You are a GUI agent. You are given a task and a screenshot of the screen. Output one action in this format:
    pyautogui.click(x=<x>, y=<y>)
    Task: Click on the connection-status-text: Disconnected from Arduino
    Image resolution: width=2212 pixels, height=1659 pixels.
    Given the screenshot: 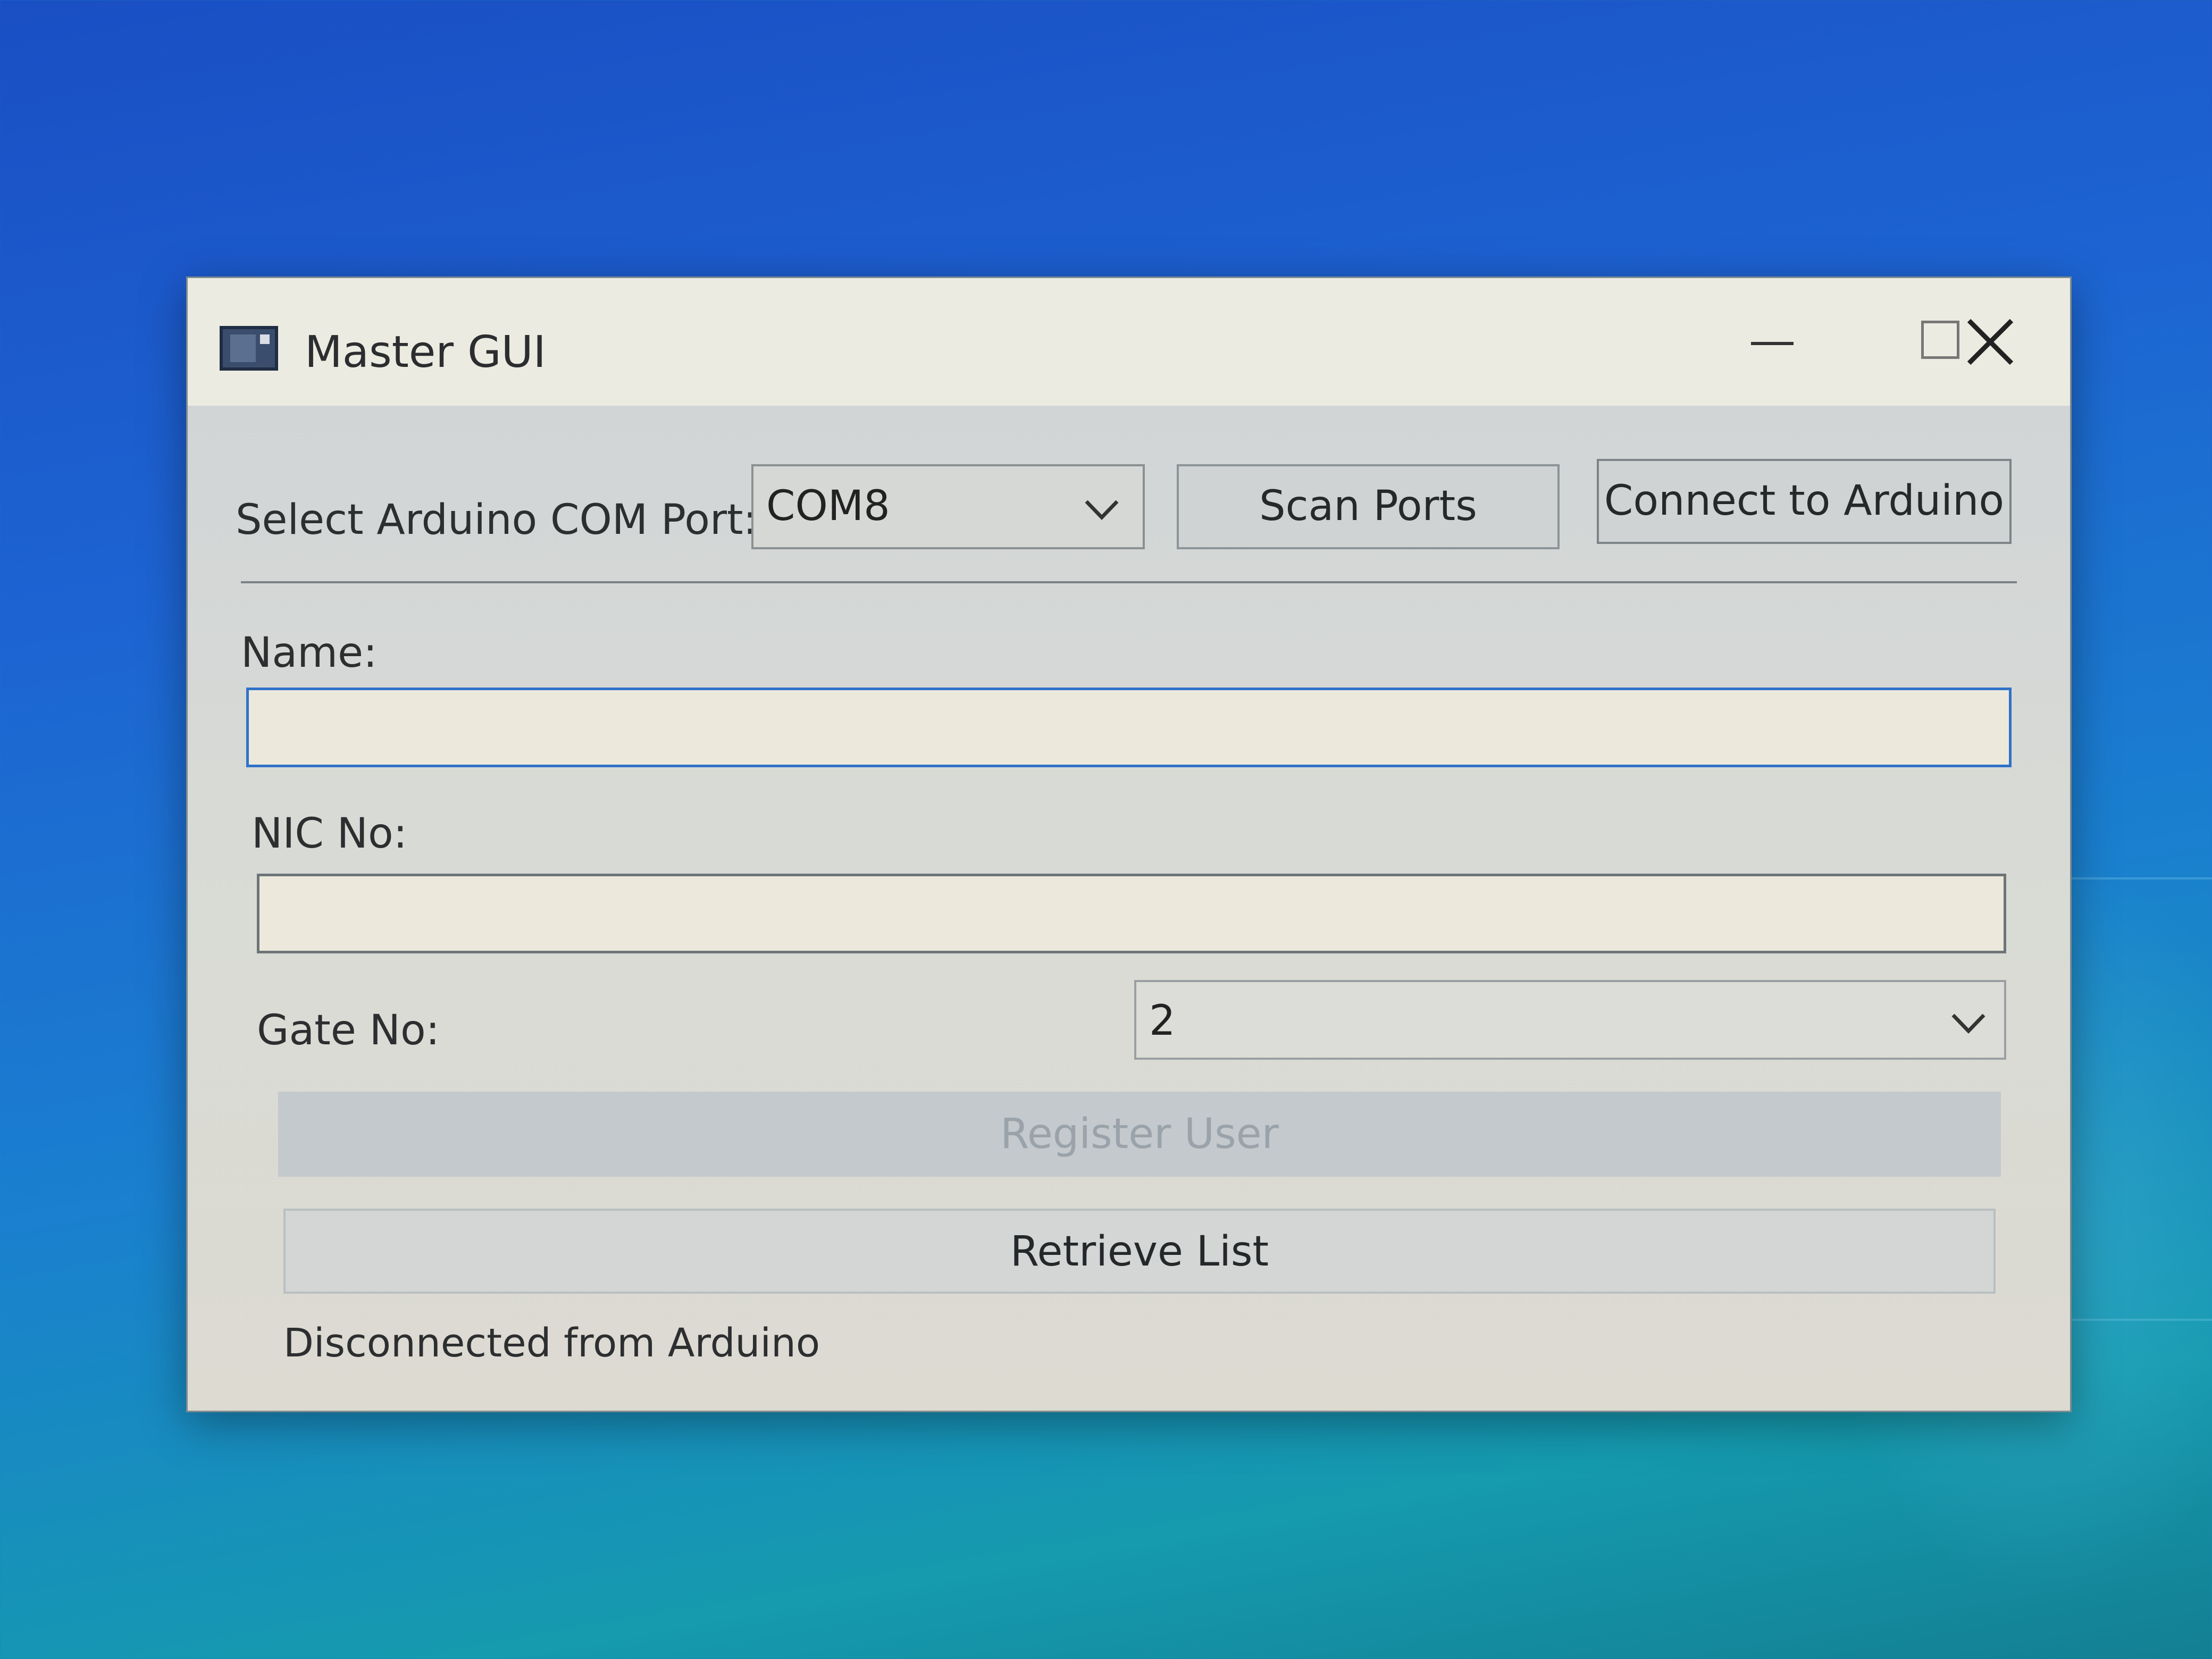 What is the action you would take?
    pyautogui.click(x=551, y=1343)
    